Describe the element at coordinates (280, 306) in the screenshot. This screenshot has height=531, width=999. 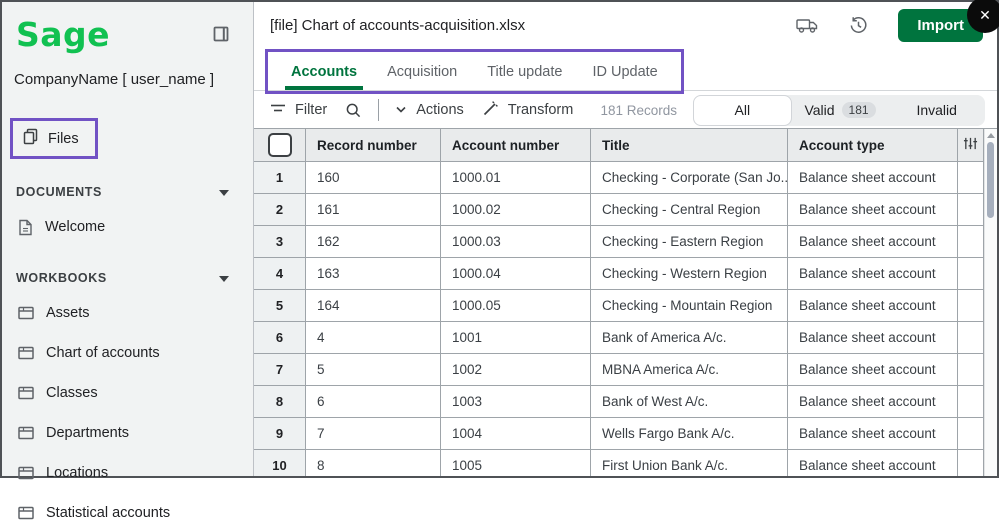
I see `row-number-cell: 5` at that location.